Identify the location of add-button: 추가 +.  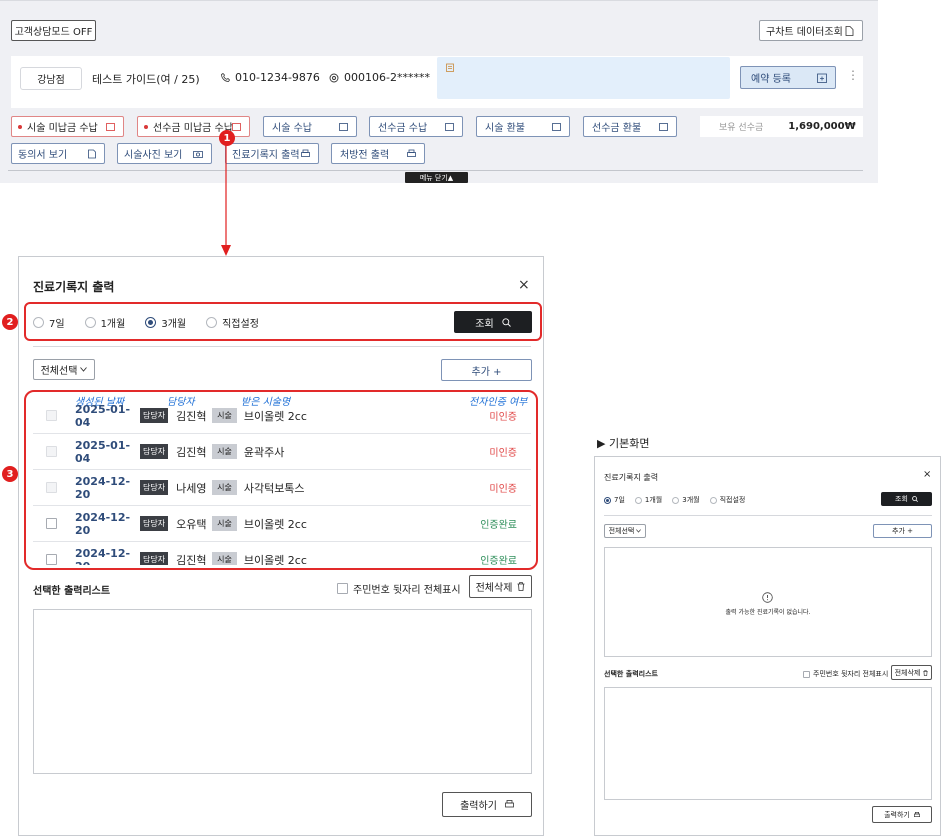
(486, 370).